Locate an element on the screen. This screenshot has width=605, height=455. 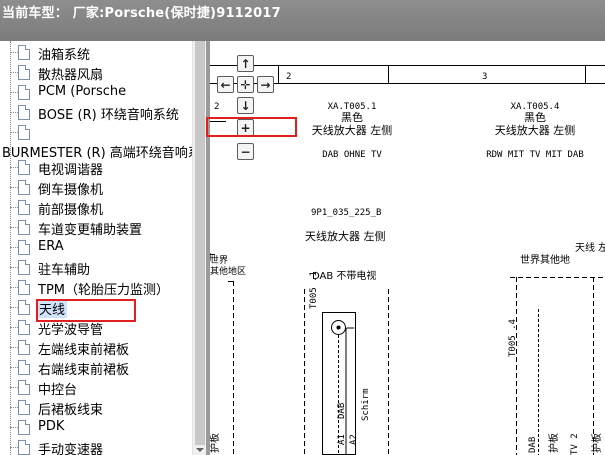
tree-item-label: 前部摄像机 is located at coordinates (71, 210).